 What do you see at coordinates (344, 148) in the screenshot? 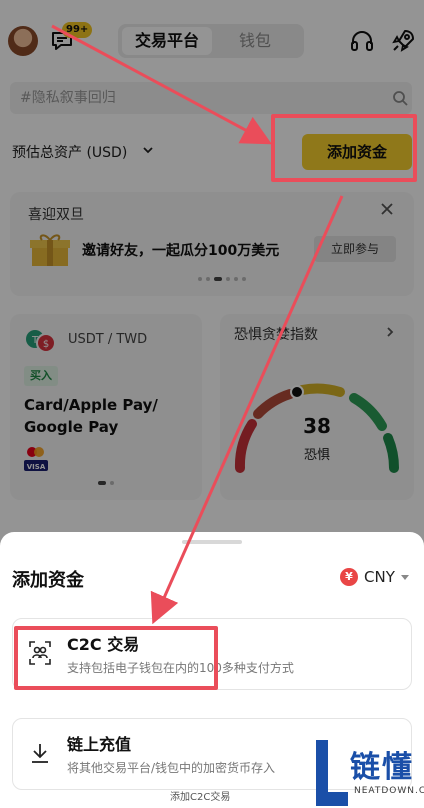
I see `highlight-add-funds` at bounding box center [344, 148].